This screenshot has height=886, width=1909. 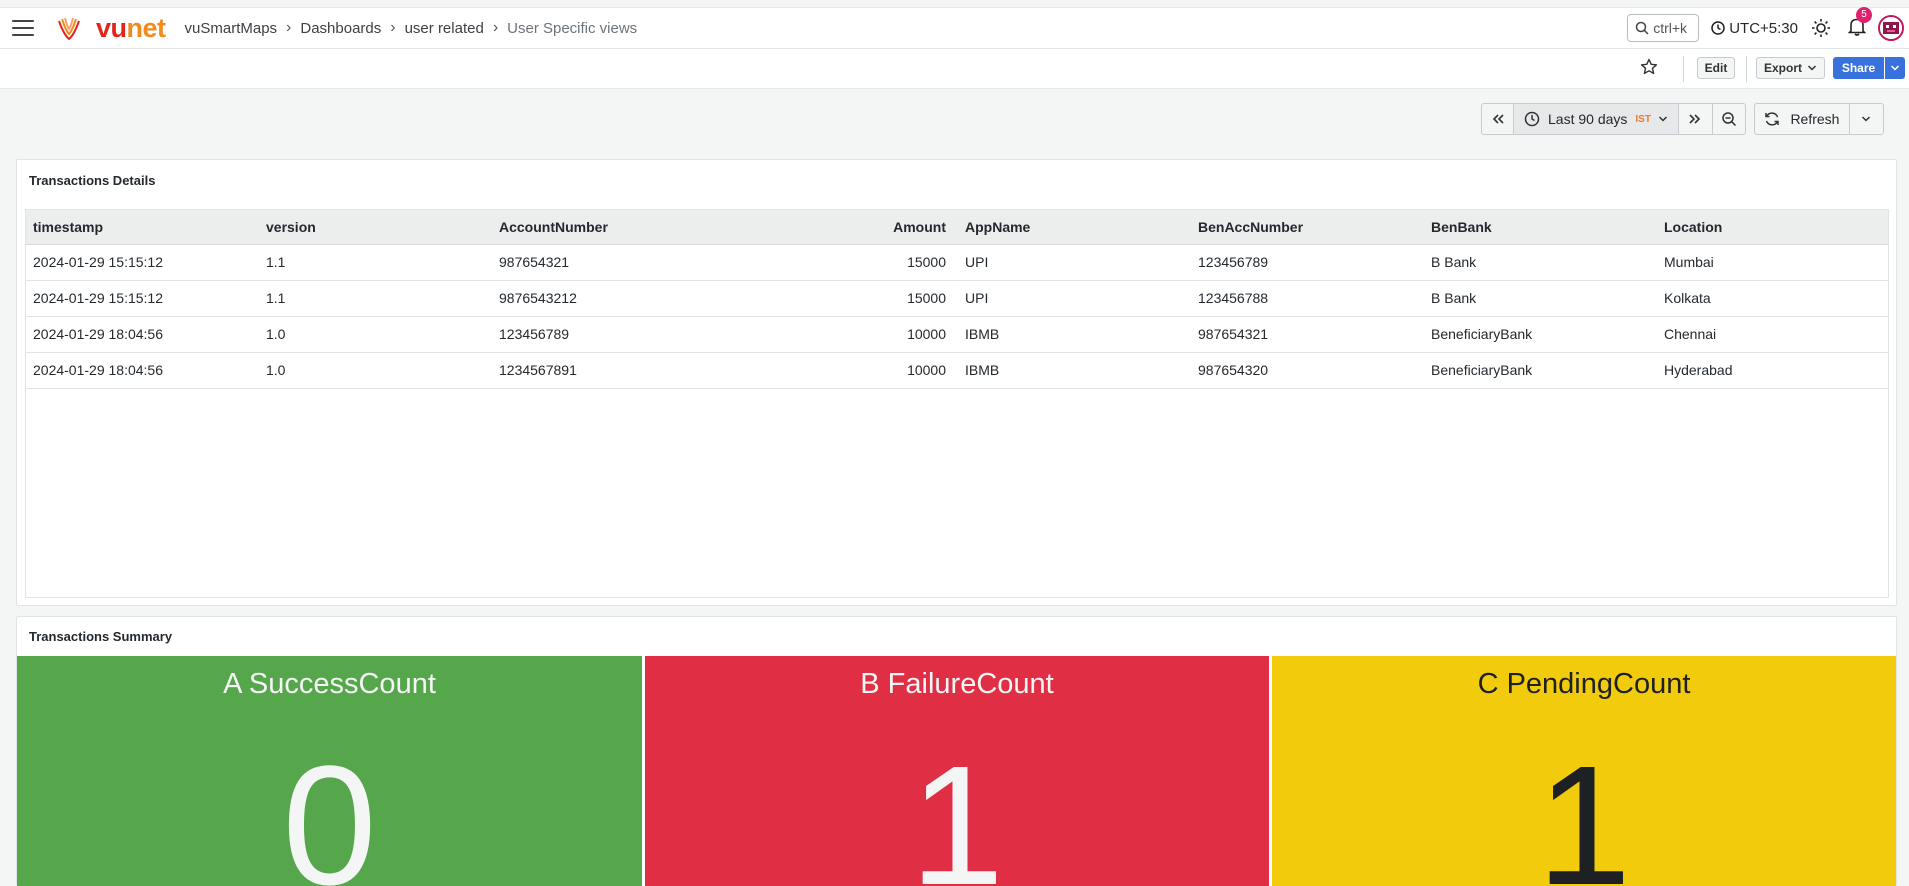 I want to click on vunet-logo-text: vunet, so click(x=131, y=27).